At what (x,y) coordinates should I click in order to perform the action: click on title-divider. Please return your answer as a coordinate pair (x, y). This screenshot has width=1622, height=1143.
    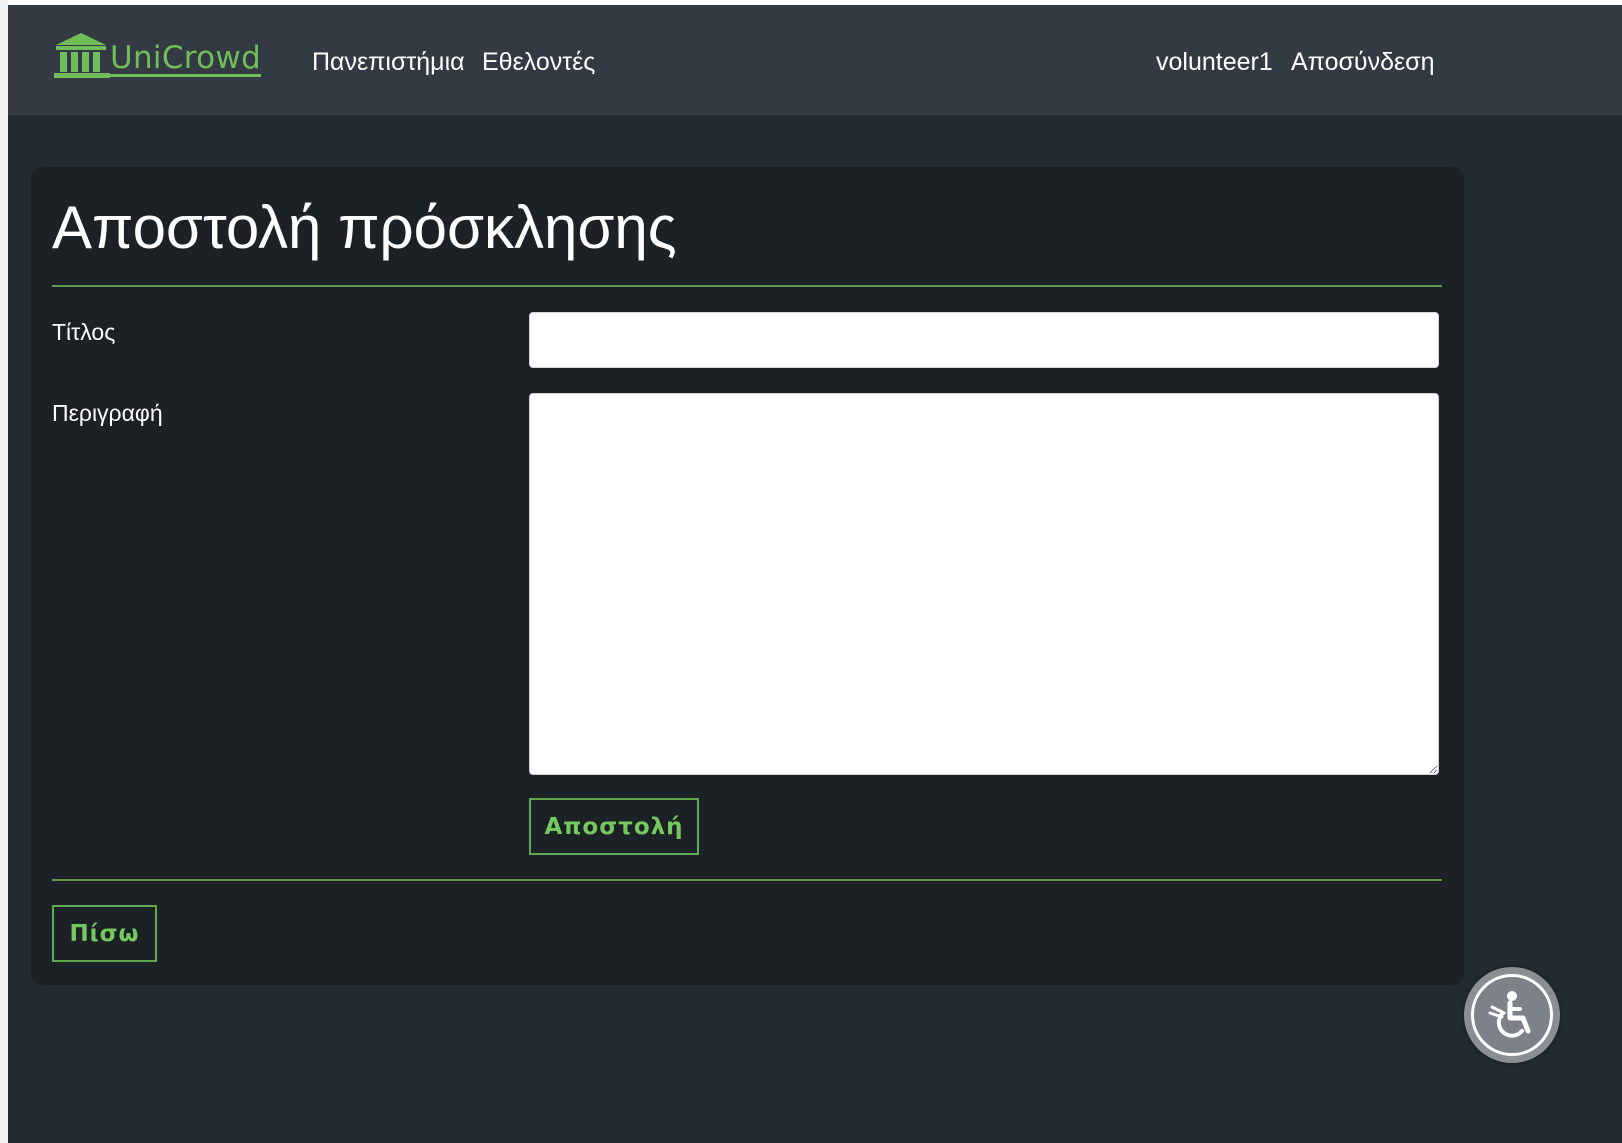
    Looking at the image, I should click on (747, 286).